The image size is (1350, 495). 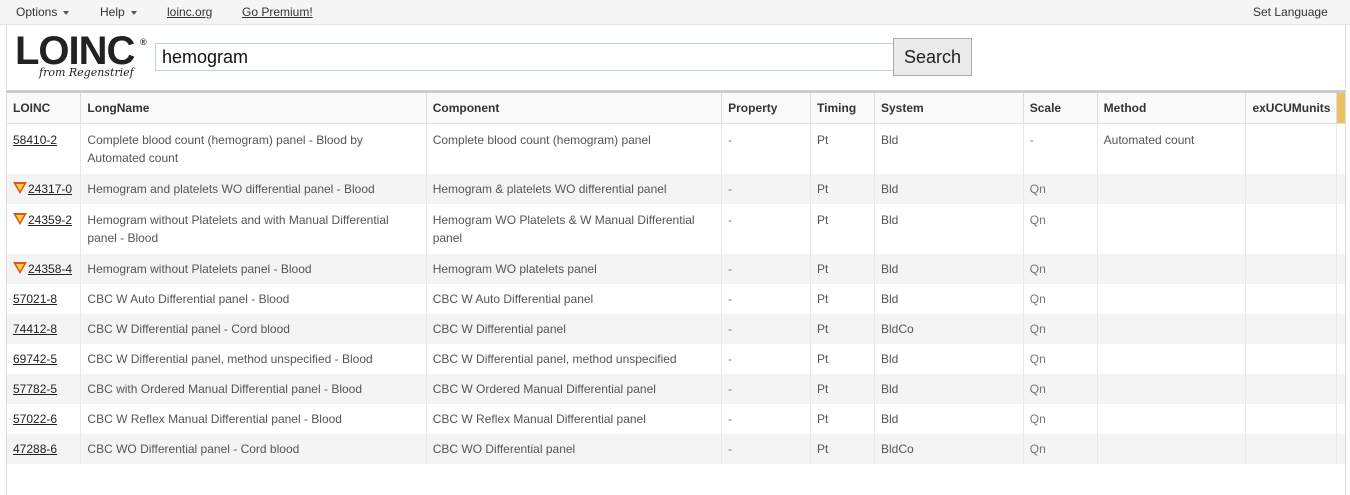 What do you see at coordinates (574, 389) in the screenshot?
I see `component-cell: CBC W Ordered Manual Differential panel` at bounding box center [574, 389].